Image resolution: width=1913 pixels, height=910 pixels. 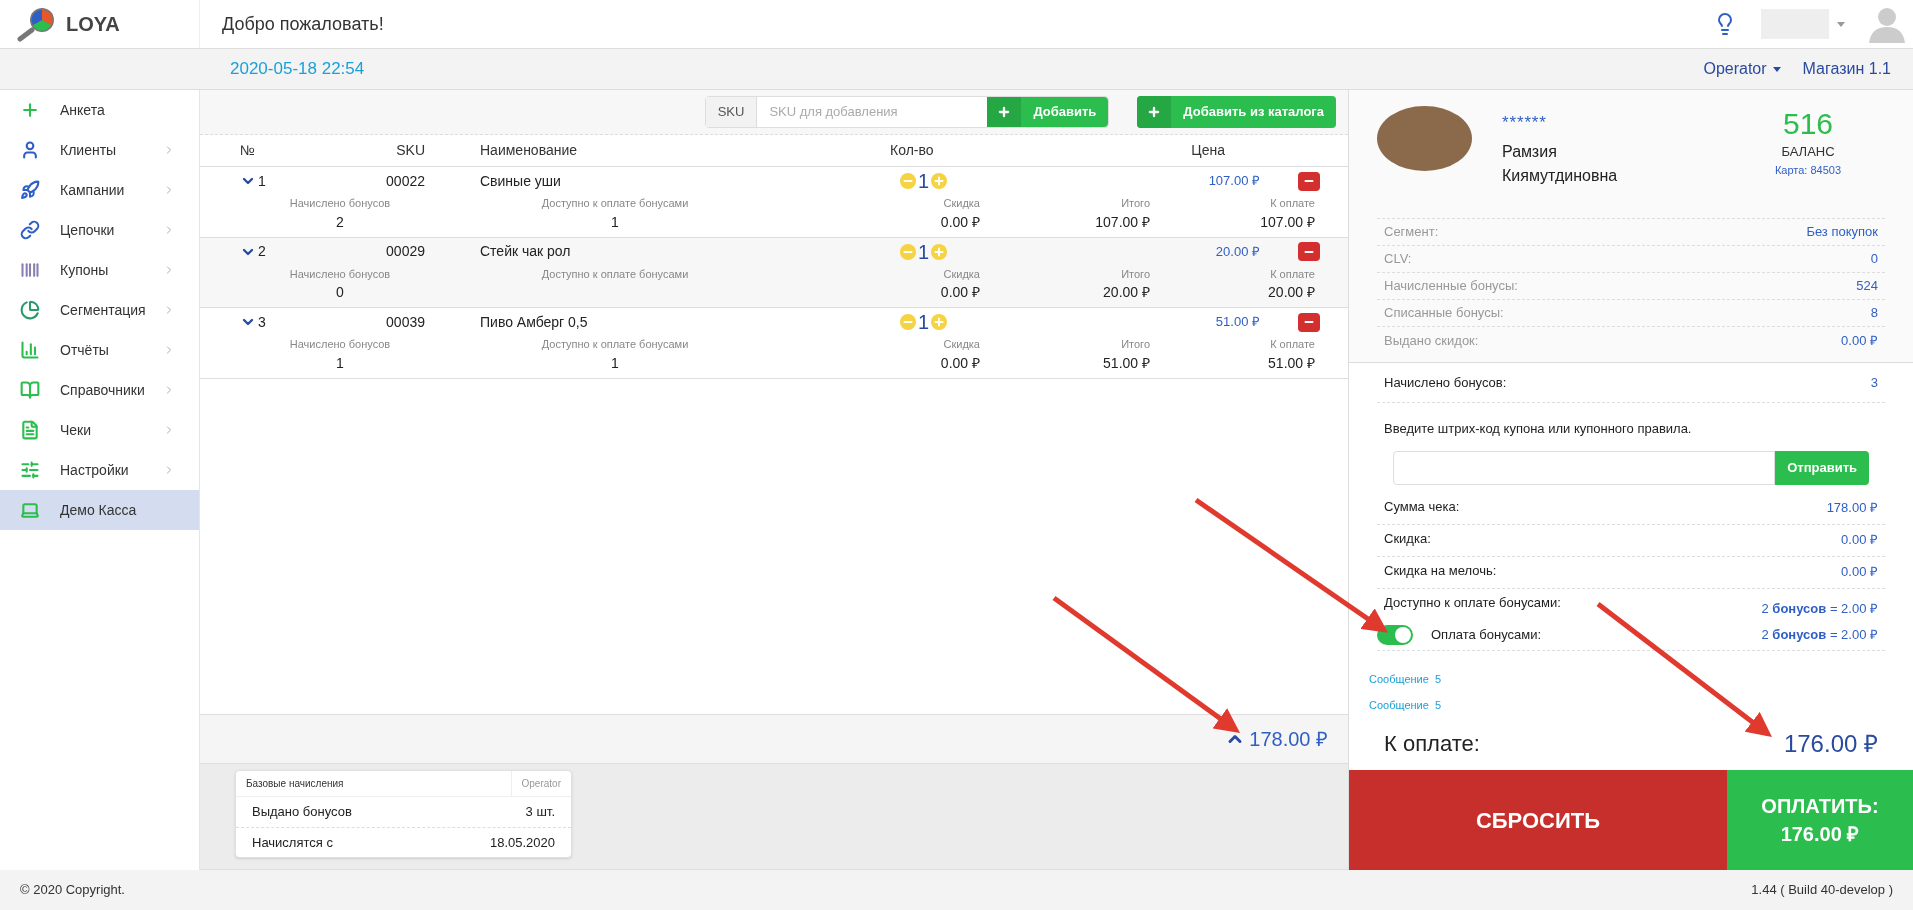 What do you see at coordinates (1130, 251) in the screenshot?
I see `price-link: 20.00 ₽` at bounding box center [1130, 251].